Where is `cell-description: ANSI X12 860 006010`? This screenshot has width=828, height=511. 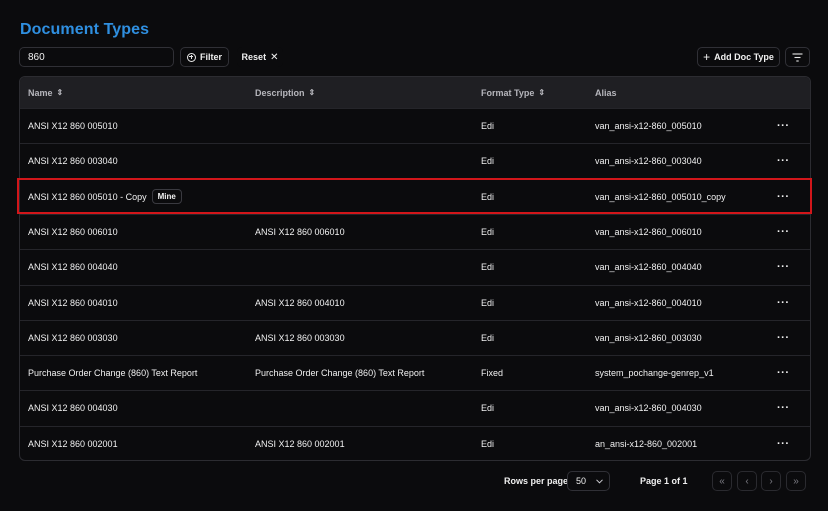
cell-description: ANSI X12 860 006010 is located at coordinates (300, 232).